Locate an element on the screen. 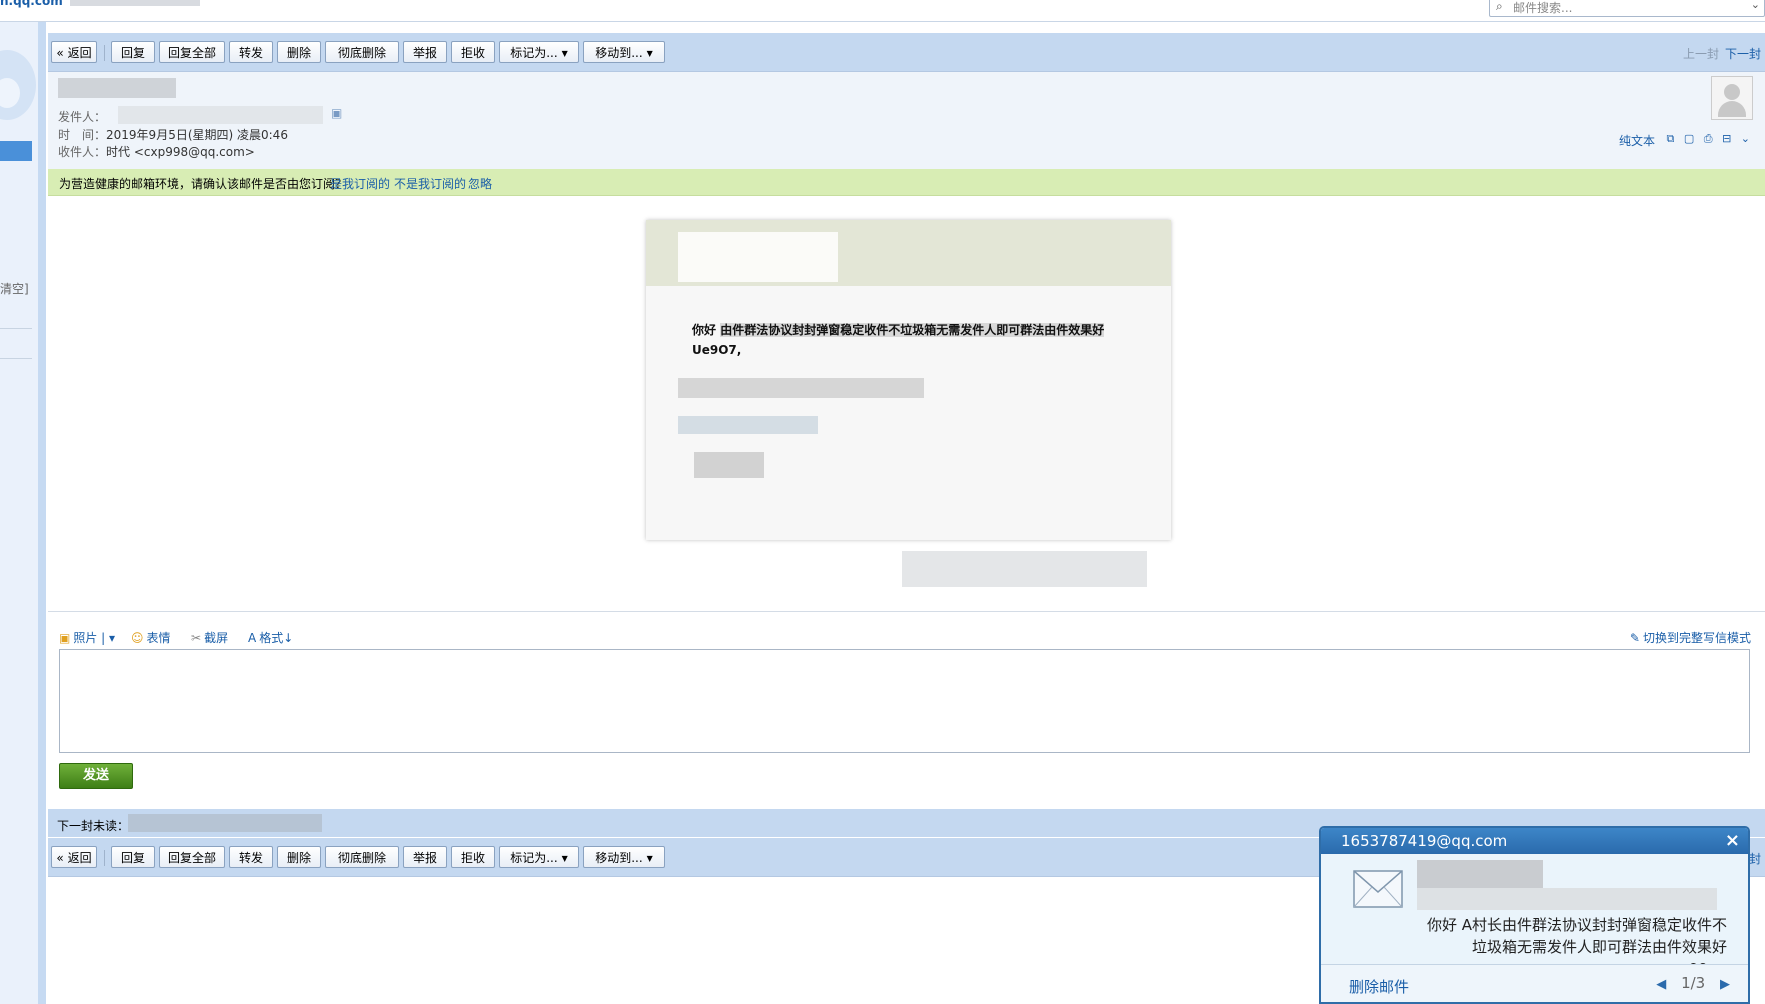  notification-pager: ◀ 1/3 ▶ is located at coordinates (1693, 983).